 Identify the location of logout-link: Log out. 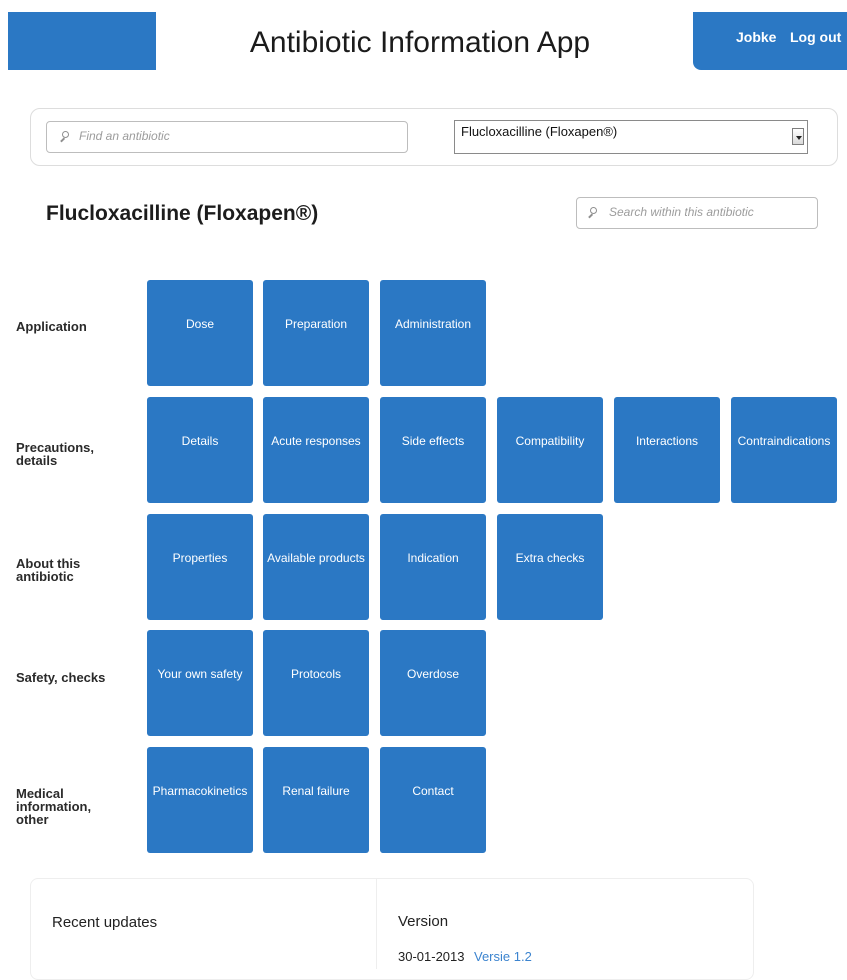
(815, 37).